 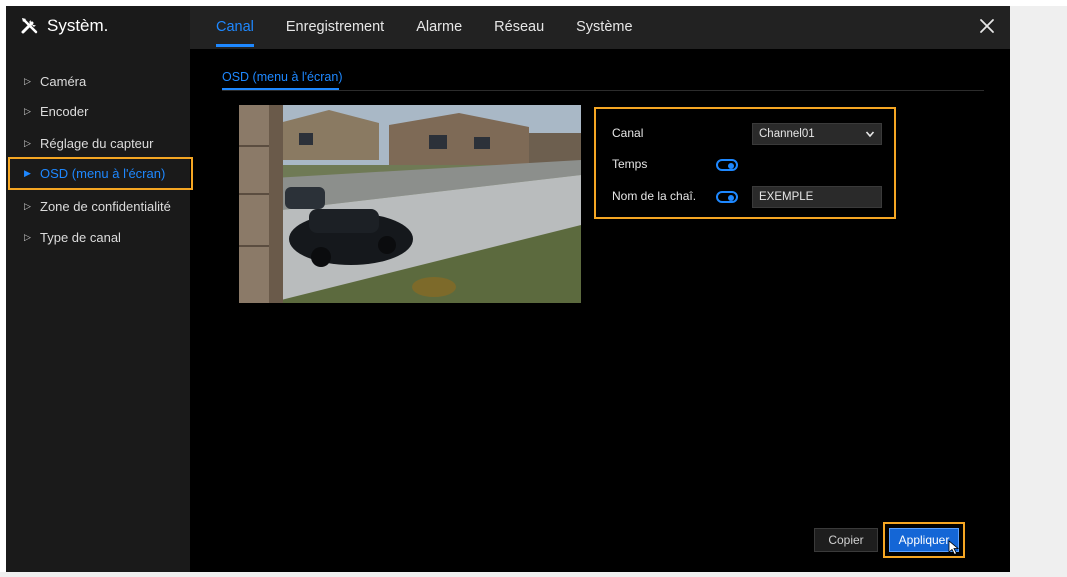 I want to click on time-label: Temps, so click(x=630, y=164).